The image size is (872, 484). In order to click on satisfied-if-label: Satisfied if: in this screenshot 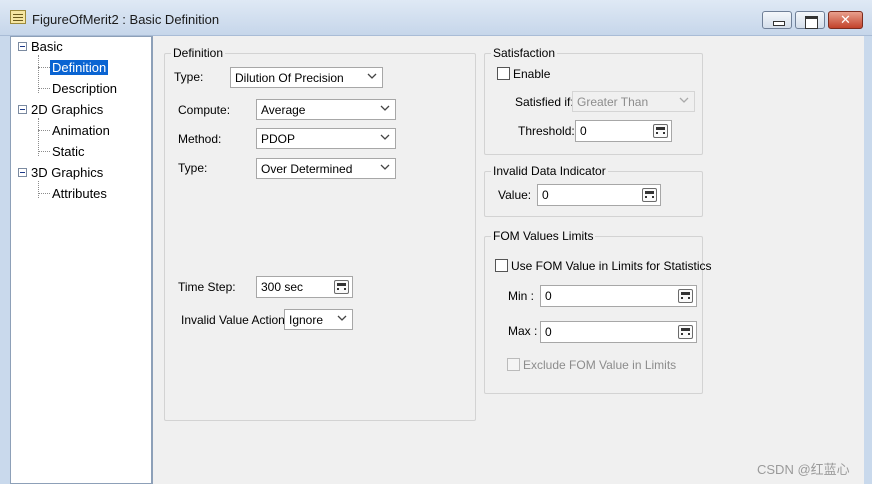, I will do `click(544, 102)`.